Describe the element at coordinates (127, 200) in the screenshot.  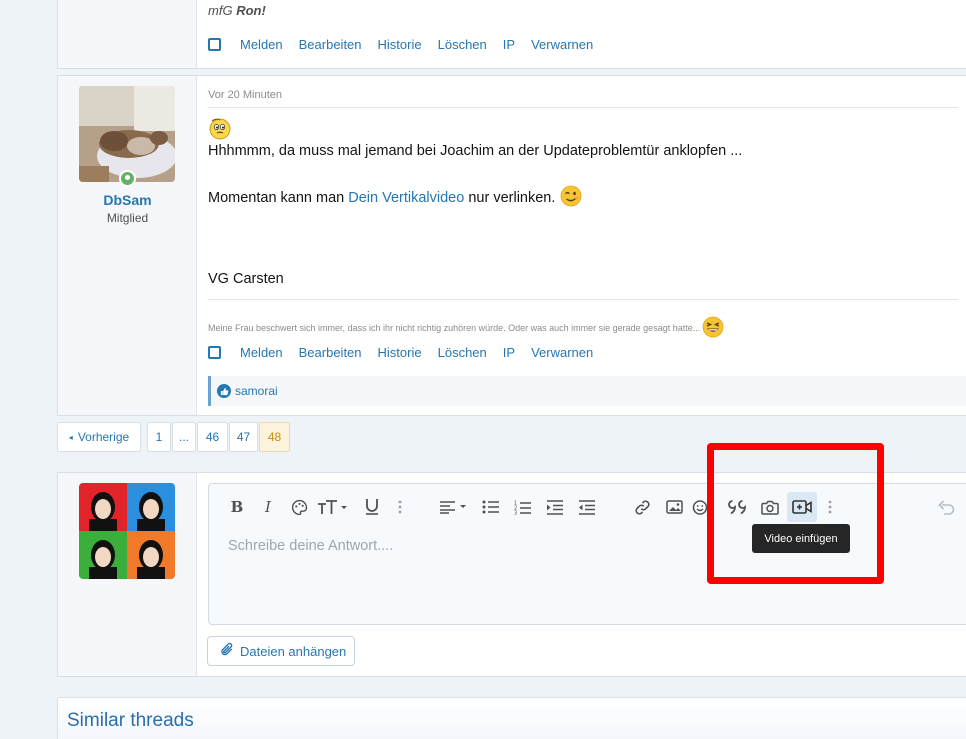
I see `username: DbSam` at that location.